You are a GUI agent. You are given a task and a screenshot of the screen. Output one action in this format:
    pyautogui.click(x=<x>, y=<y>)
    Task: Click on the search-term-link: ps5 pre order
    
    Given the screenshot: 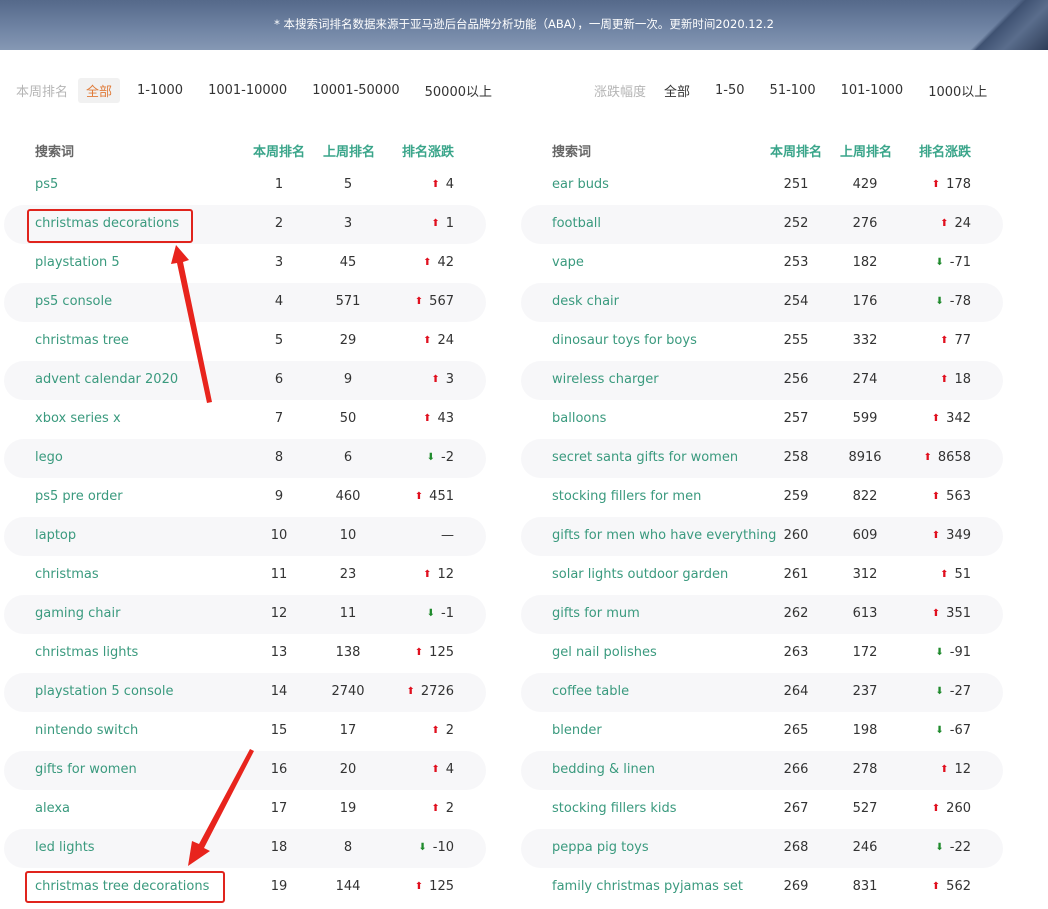 What is the action you would take?
    pyautogui.click(x=79, y=496)
    